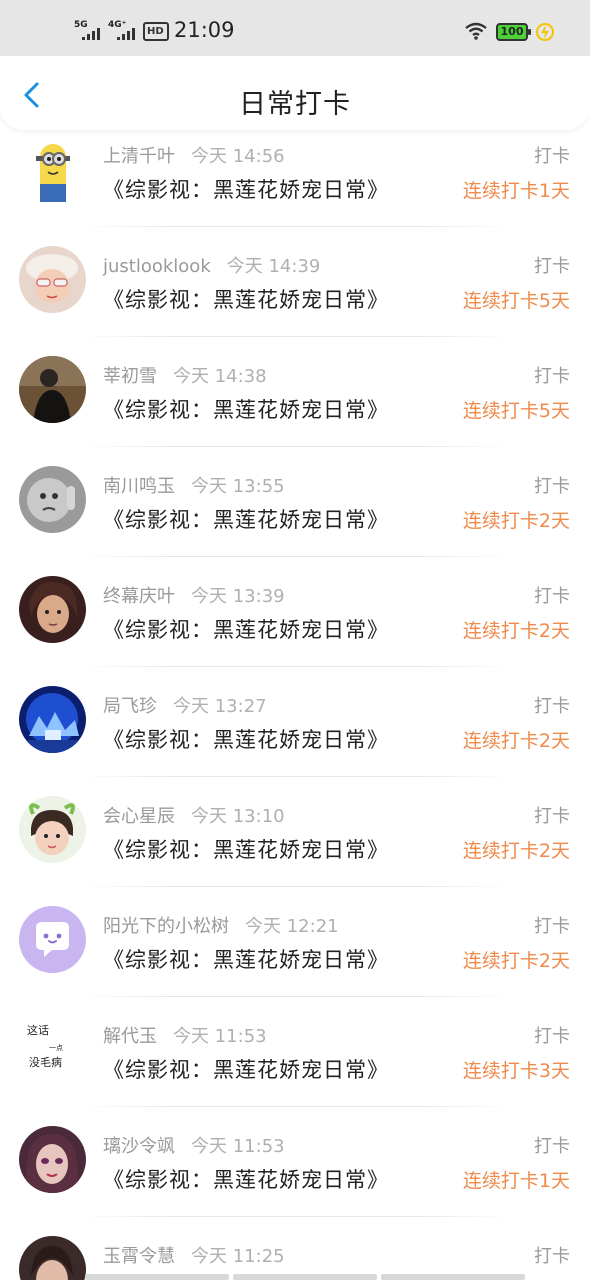 This screenshot has width=590, height=1280. I want to click on battery-indicator: 100, so click(513, 32).